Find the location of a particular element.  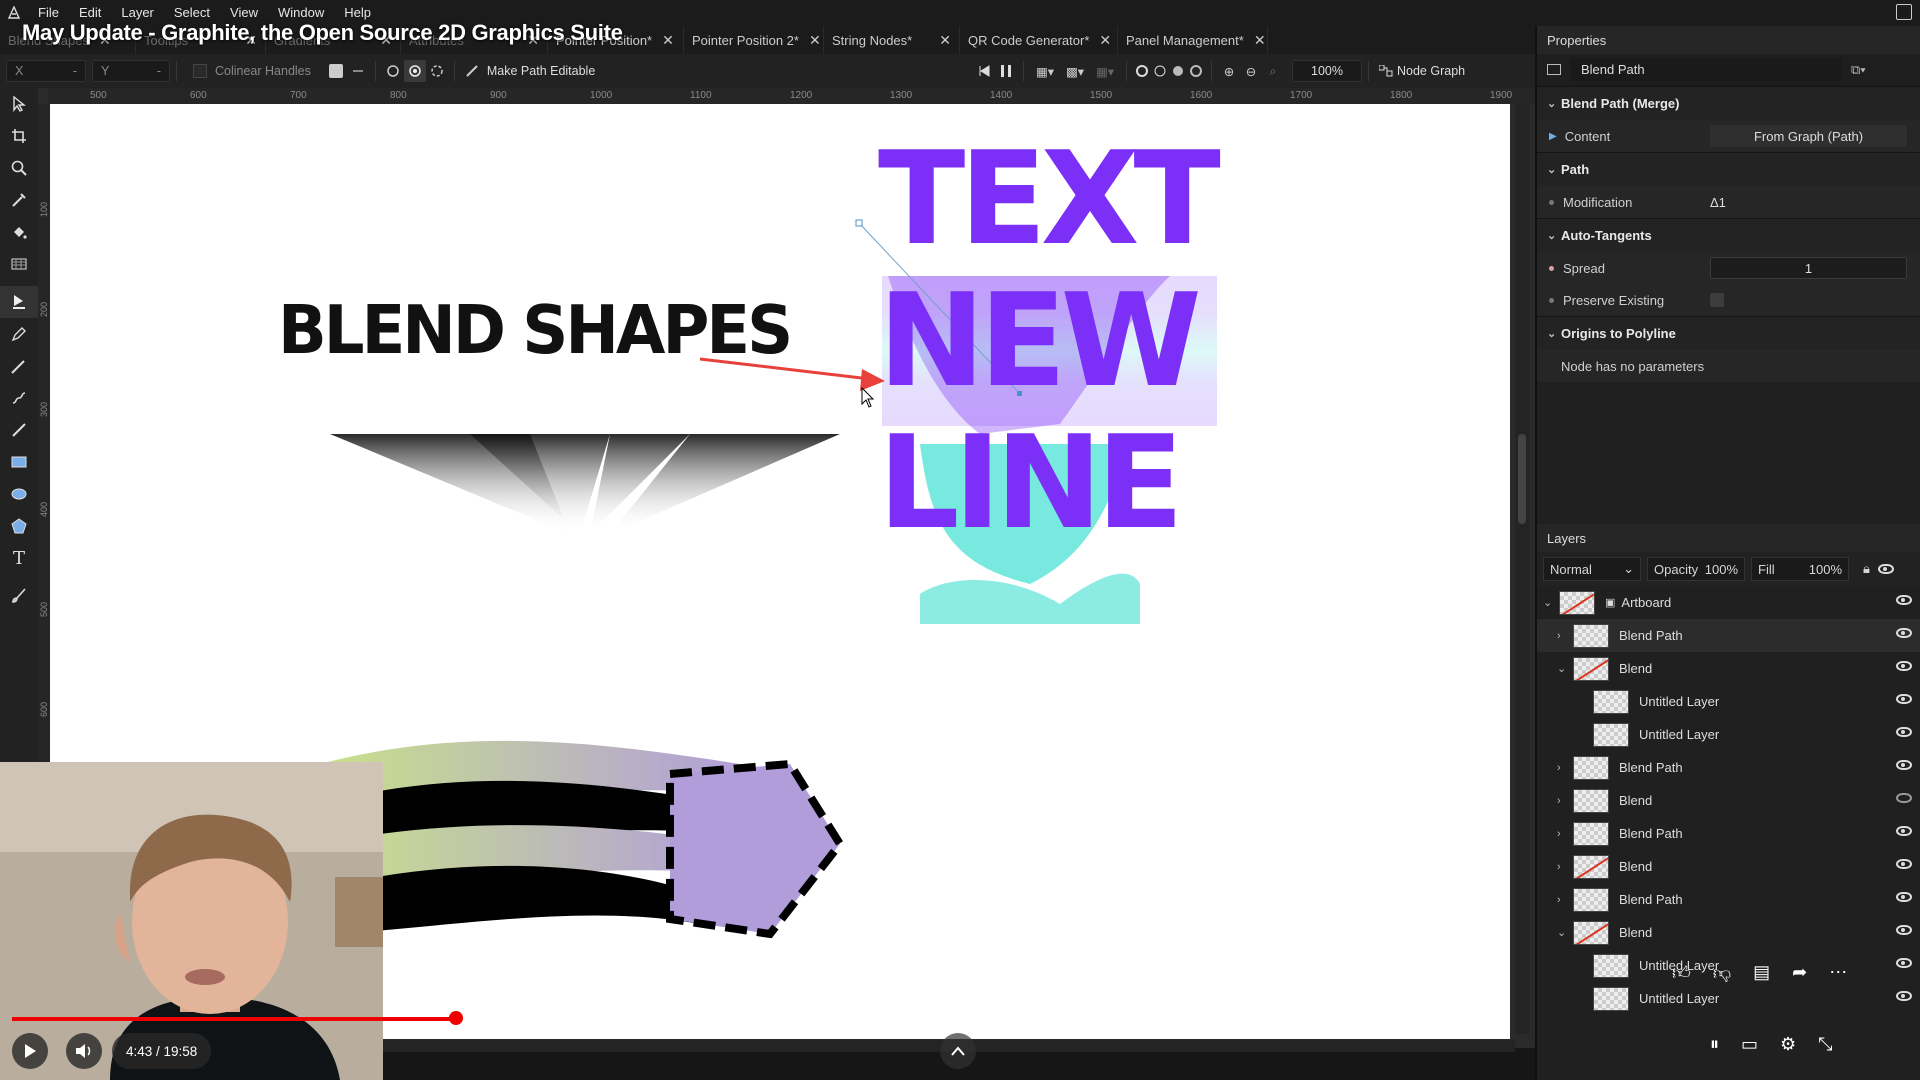

visibility-icon is located at coordinates (1885, 569).